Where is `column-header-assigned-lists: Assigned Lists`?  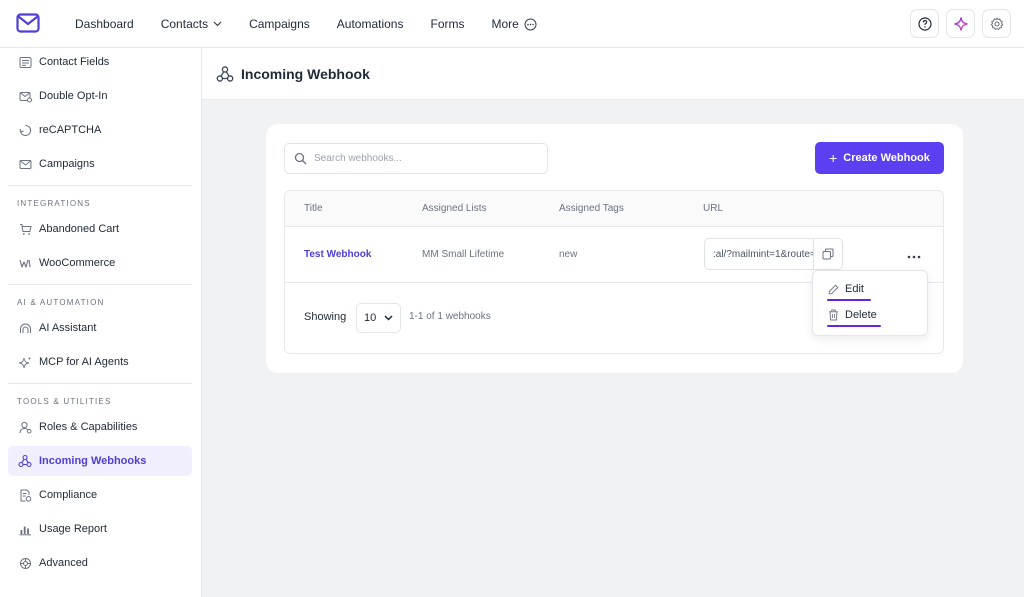 column-header-assigned-lists: Assigned Lists is located at coordinates (454, 208).